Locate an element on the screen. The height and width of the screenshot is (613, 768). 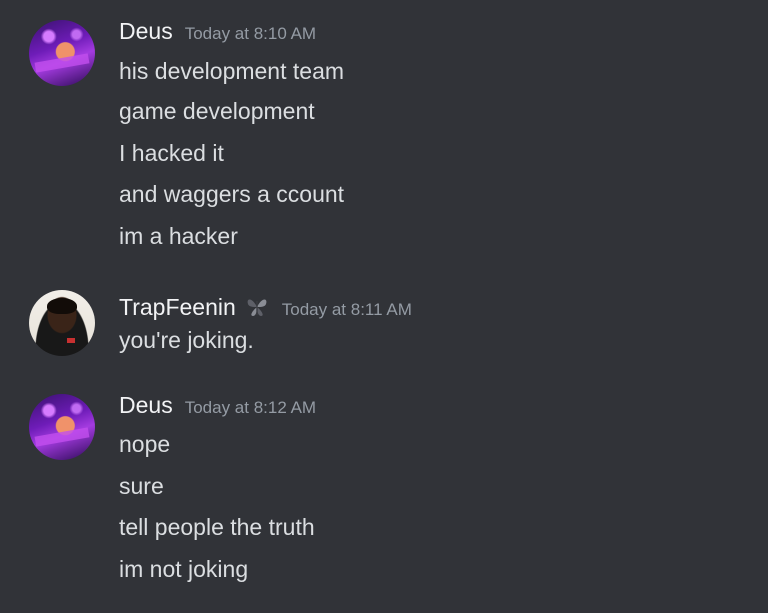
message-text: tell people the truth is located at coordinates (217, 527).